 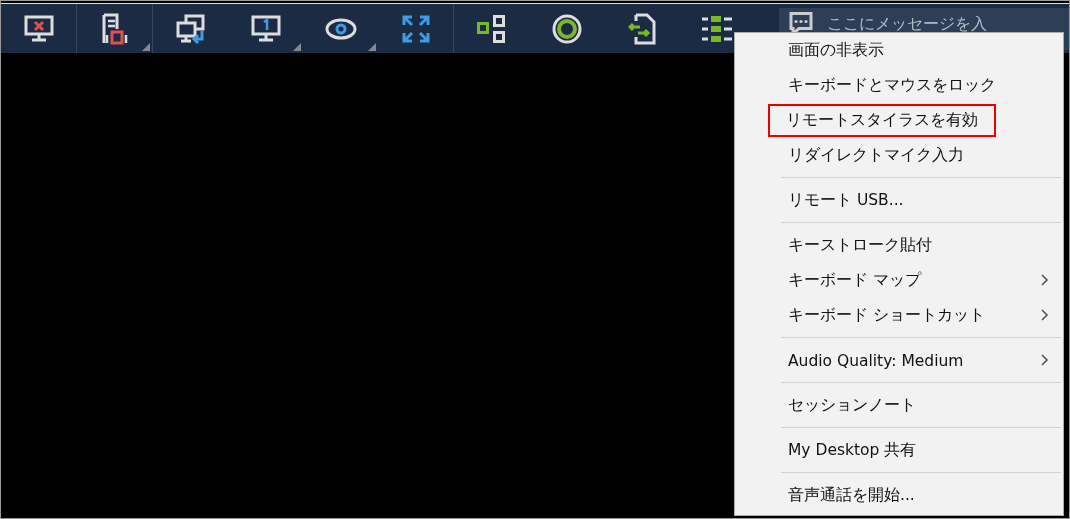 I want to click on document-icon, so click(x=114, y=28).